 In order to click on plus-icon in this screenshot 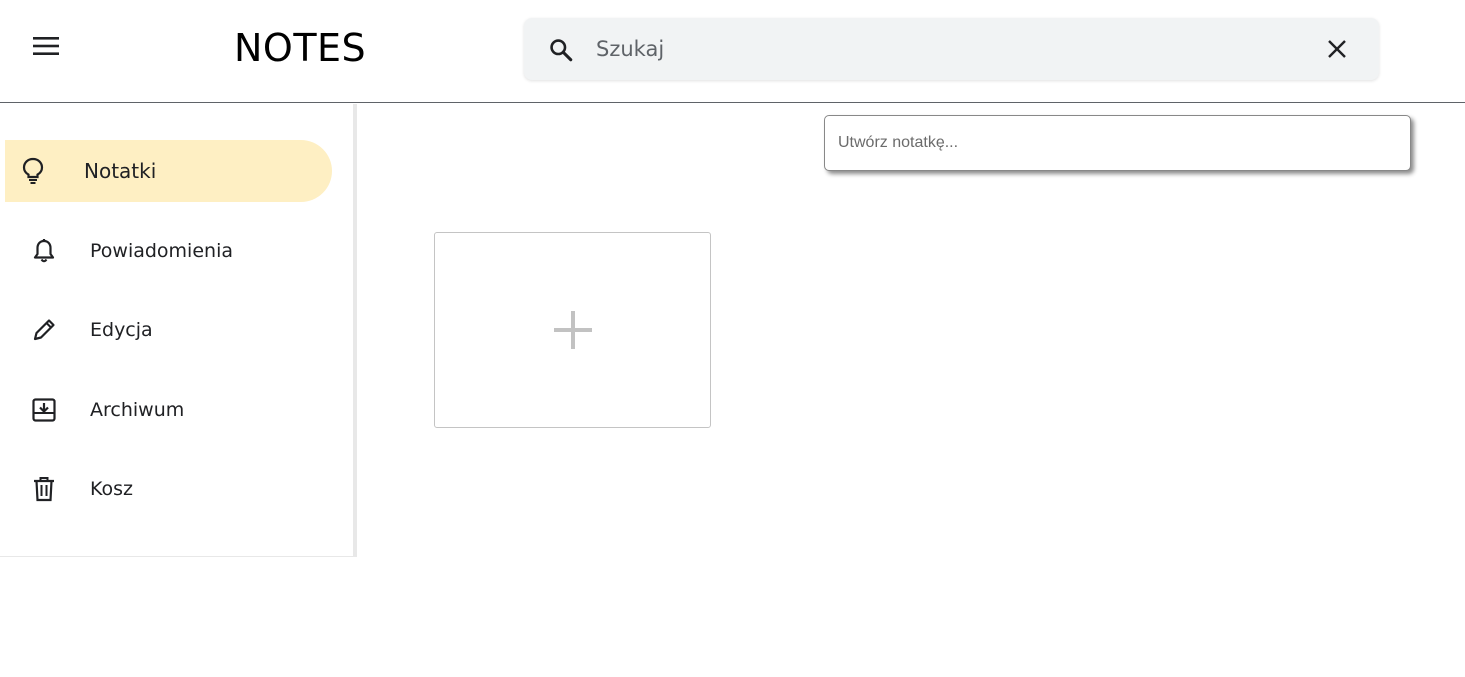, I will do `click(572, 330)`.